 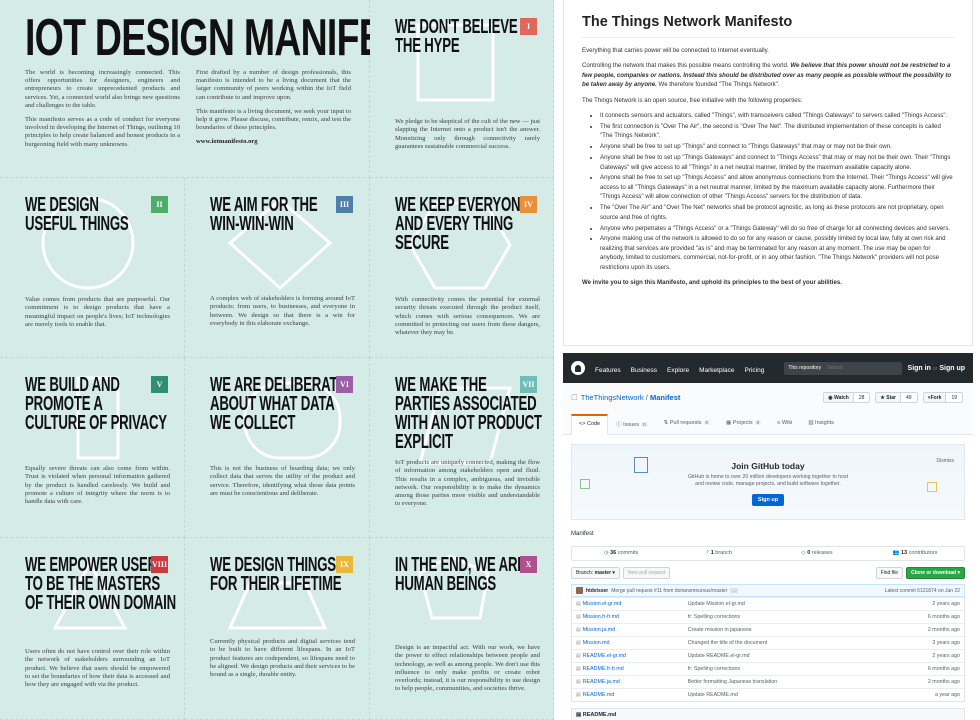 What do you see at coordinates (719, 553) in the screenshot?
I see `branches-link: ᚹ 1 branch` at bounding box center [719, 553].